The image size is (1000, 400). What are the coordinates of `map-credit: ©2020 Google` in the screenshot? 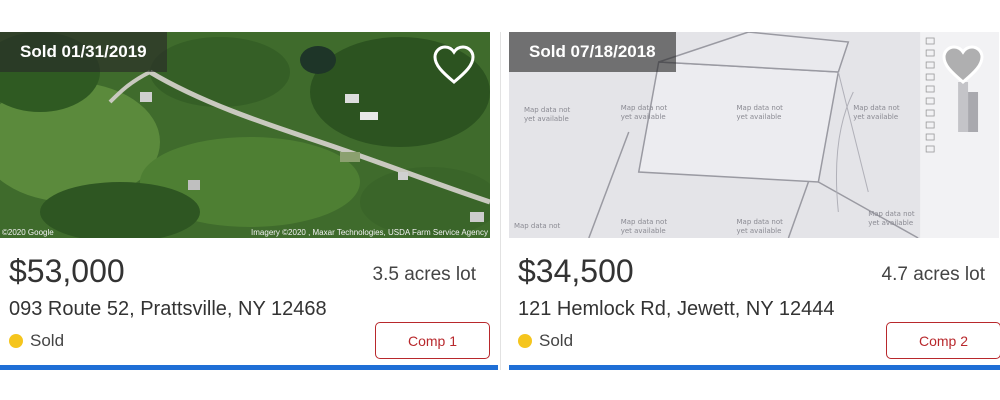 It's located at (28, 232).